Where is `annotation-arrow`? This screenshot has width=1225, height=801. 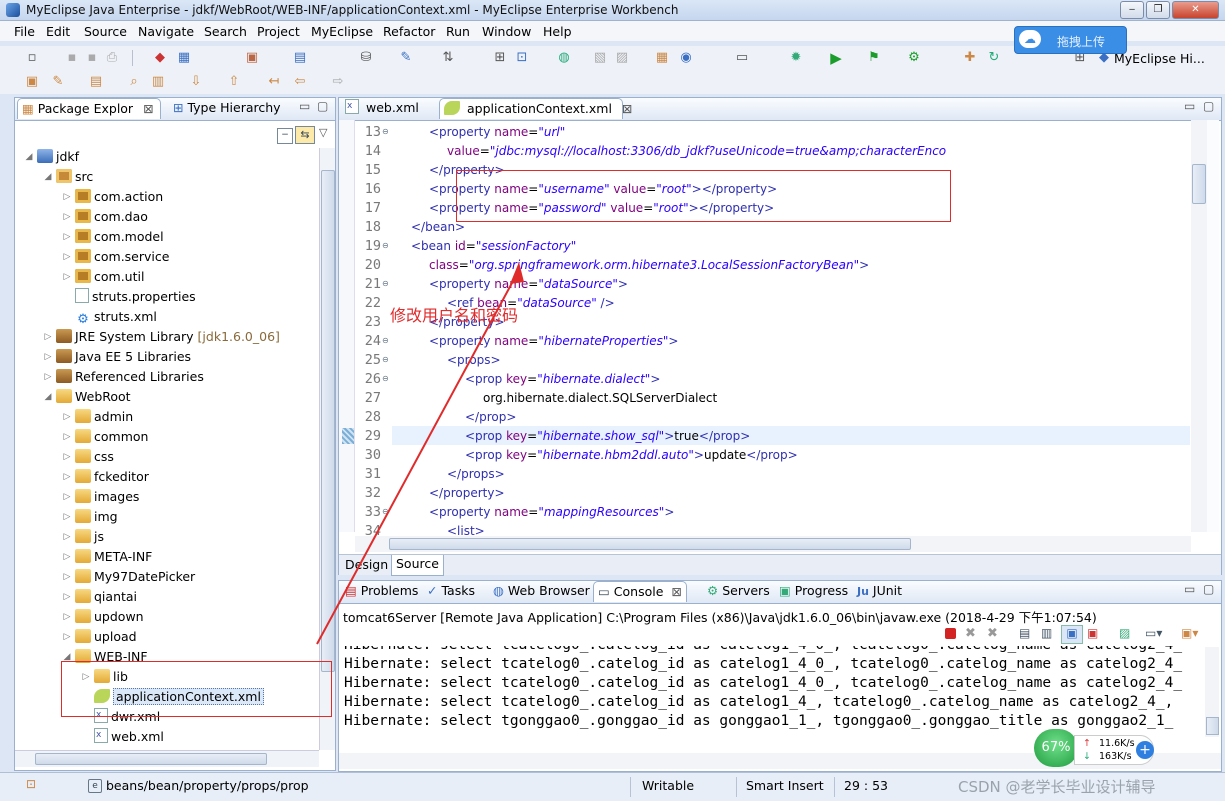
annotation-arrow is located at coordinates (420, 453).